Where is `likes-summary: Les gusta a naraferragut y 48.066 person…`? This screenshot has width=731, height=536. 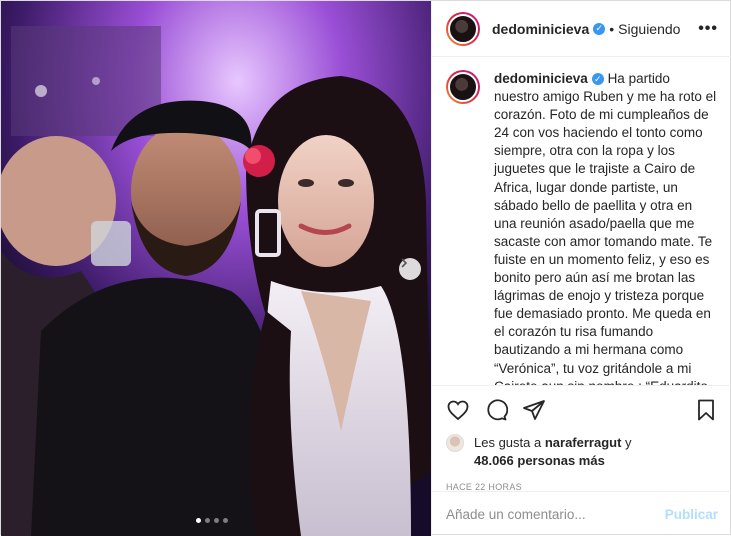 likes-summary: Les gusta a naraferragut y 48.066 person… is located at coordinates (582, 452).